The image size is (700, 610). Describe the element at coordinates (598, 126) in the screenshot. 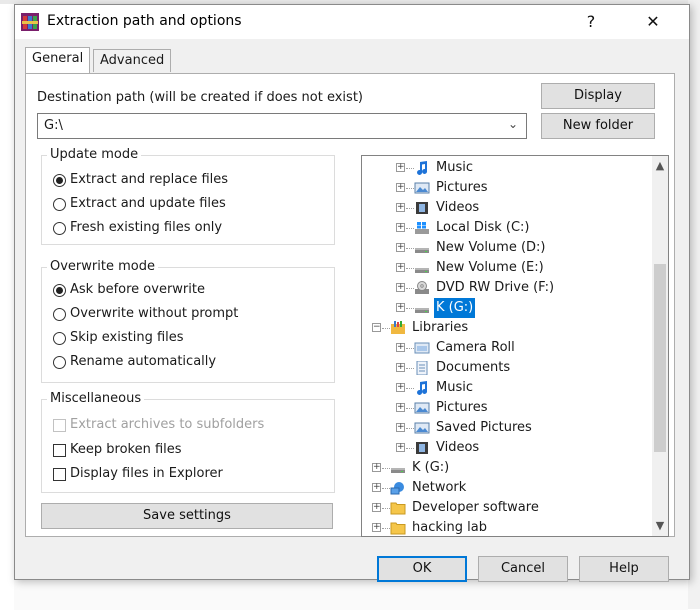

I see `new-folder-button: New folder` at that location.